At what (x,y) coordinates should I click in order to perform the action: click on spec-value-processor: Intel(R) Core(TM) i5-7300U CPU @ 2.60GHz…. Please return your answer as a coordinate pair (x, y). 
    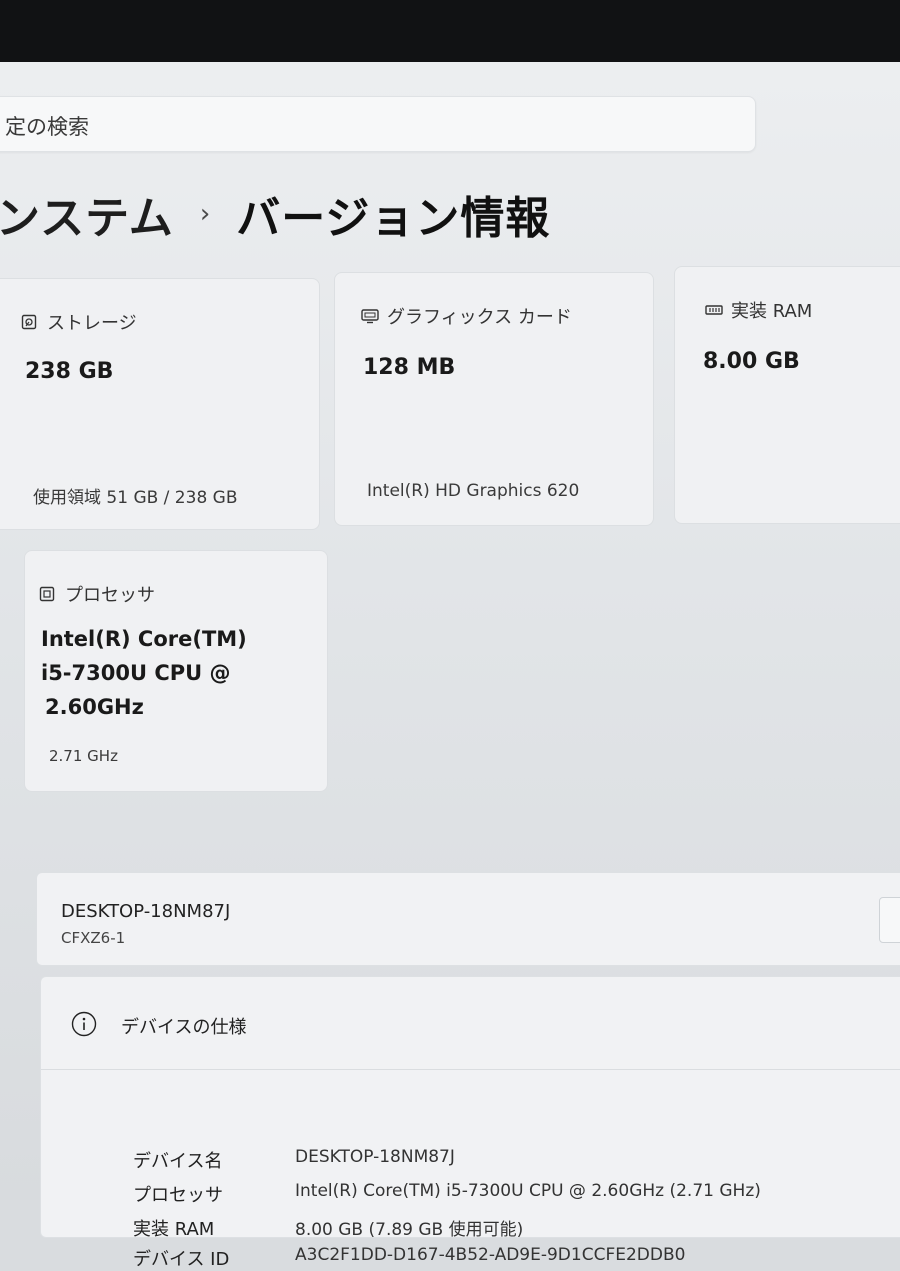
    Looking at the image, I should click on (528, 1191).